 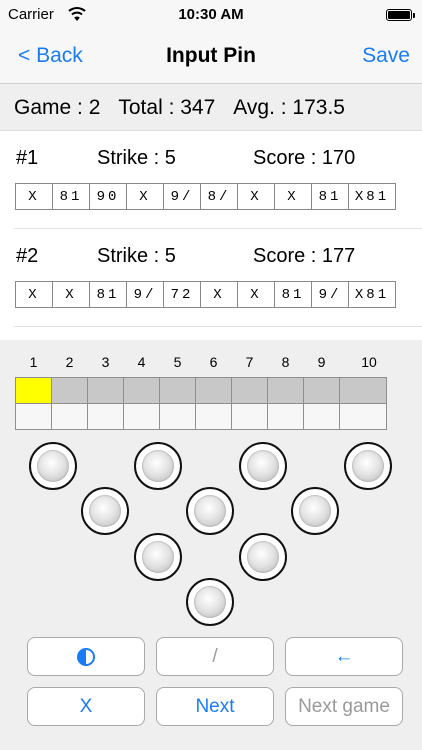 I want to click on game-count: Game : 2, so click(x=57, y=107).